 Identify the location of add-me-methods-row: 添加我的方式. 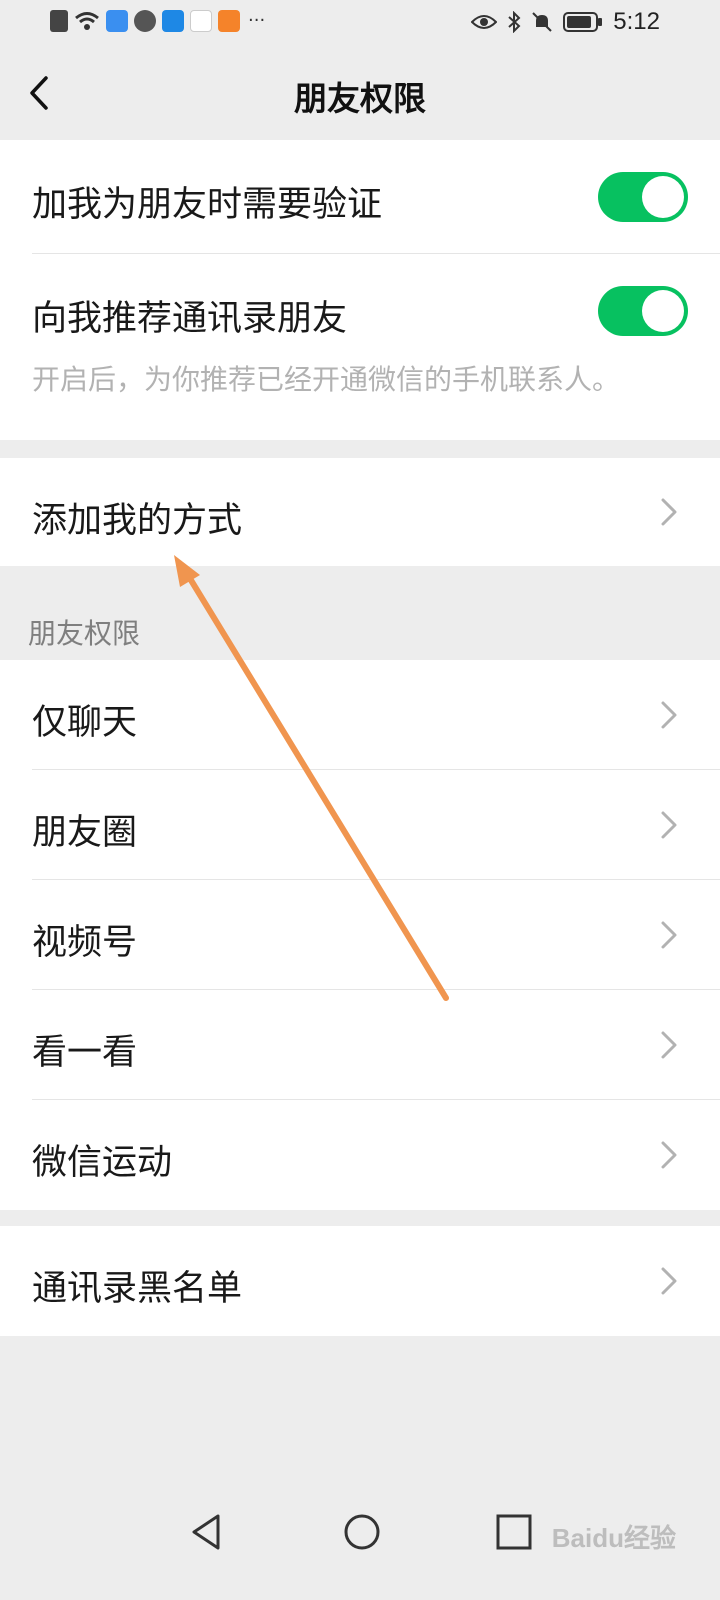
(360, 512).